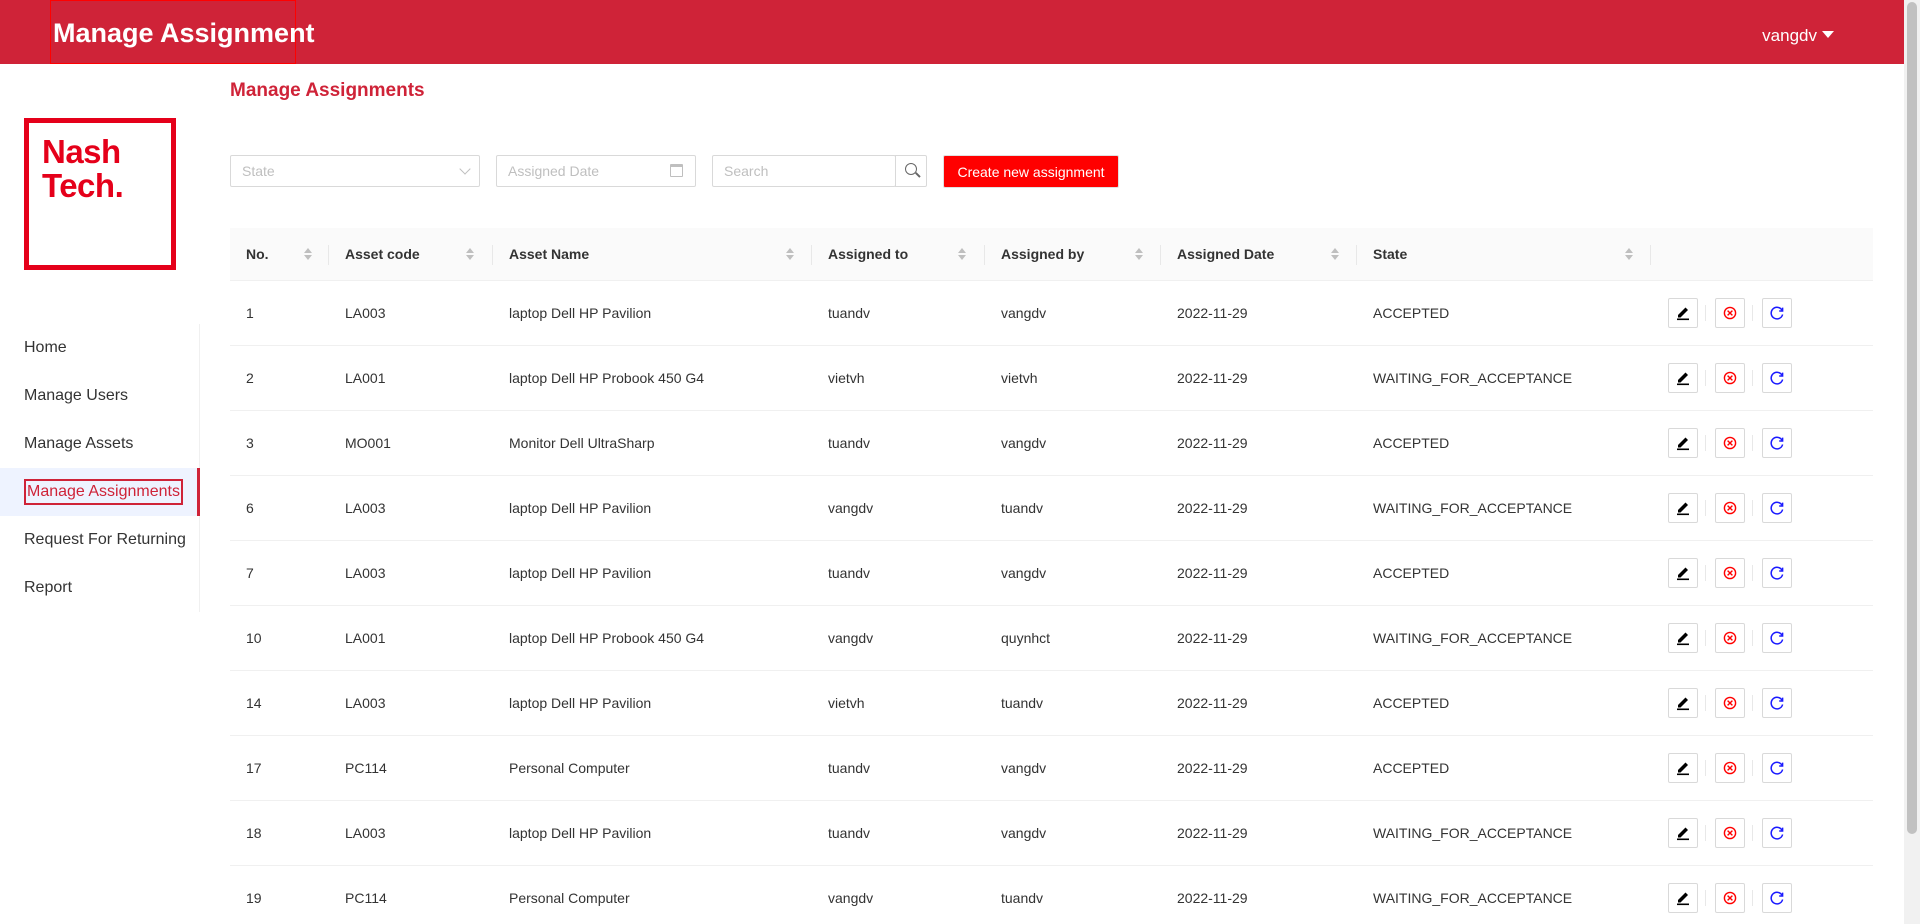 The width and height of the screenshot is (1920, 924). I want to click on column-header-asset-name: Asset Name, so click(549, 254).